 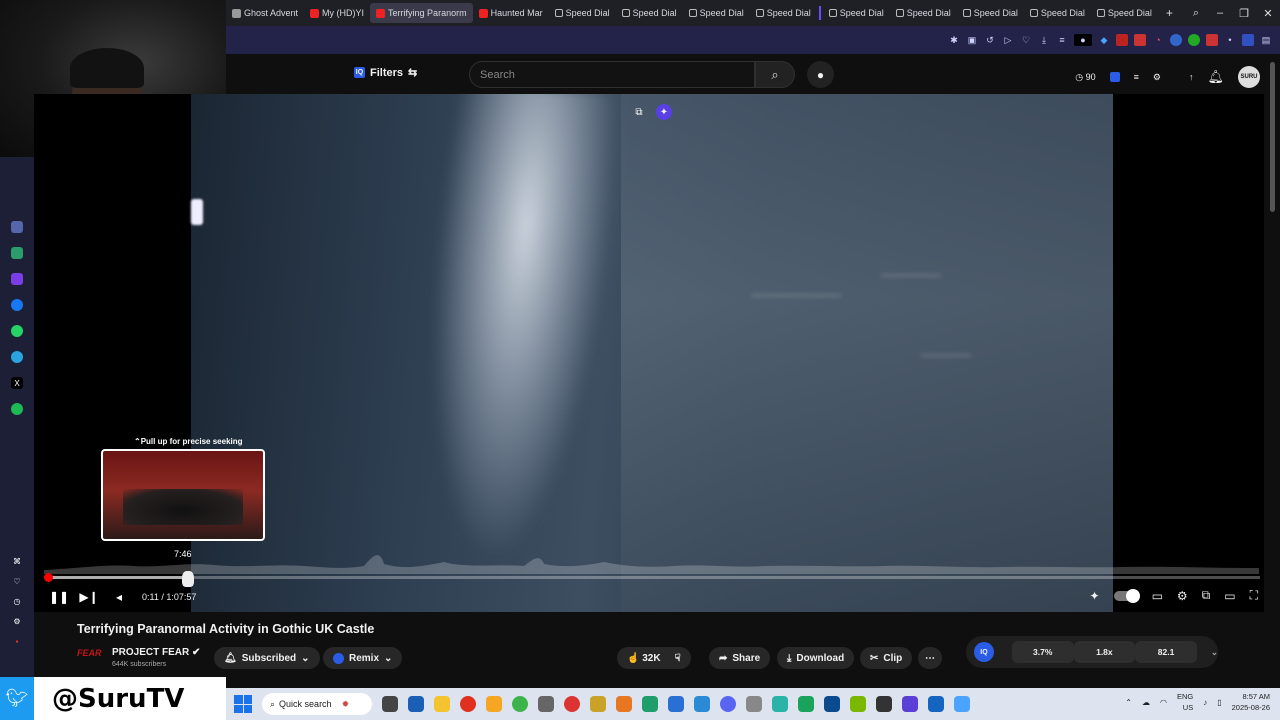 What do you see at coordinates (1220, 13) in the screenshot?
I see `minimize-icon: –` at bounding box center [1220, 13].